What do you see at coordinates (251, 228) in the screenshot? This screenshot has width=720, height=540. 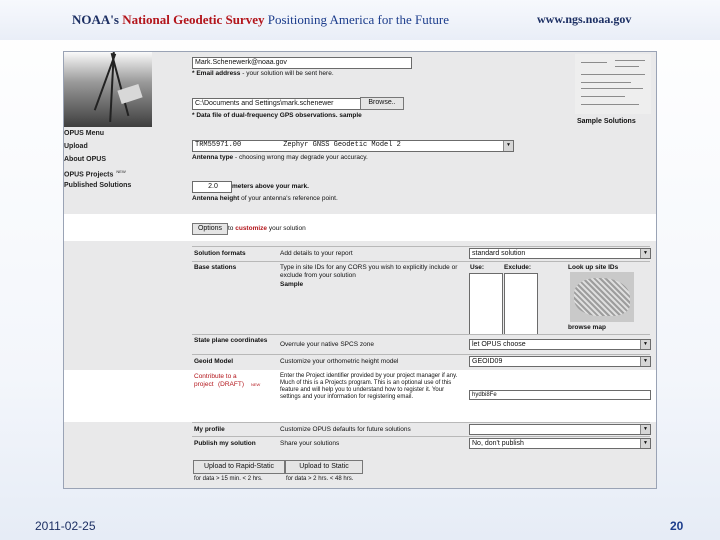 I see `customize-link: customize` at bounding box center [251, 228].